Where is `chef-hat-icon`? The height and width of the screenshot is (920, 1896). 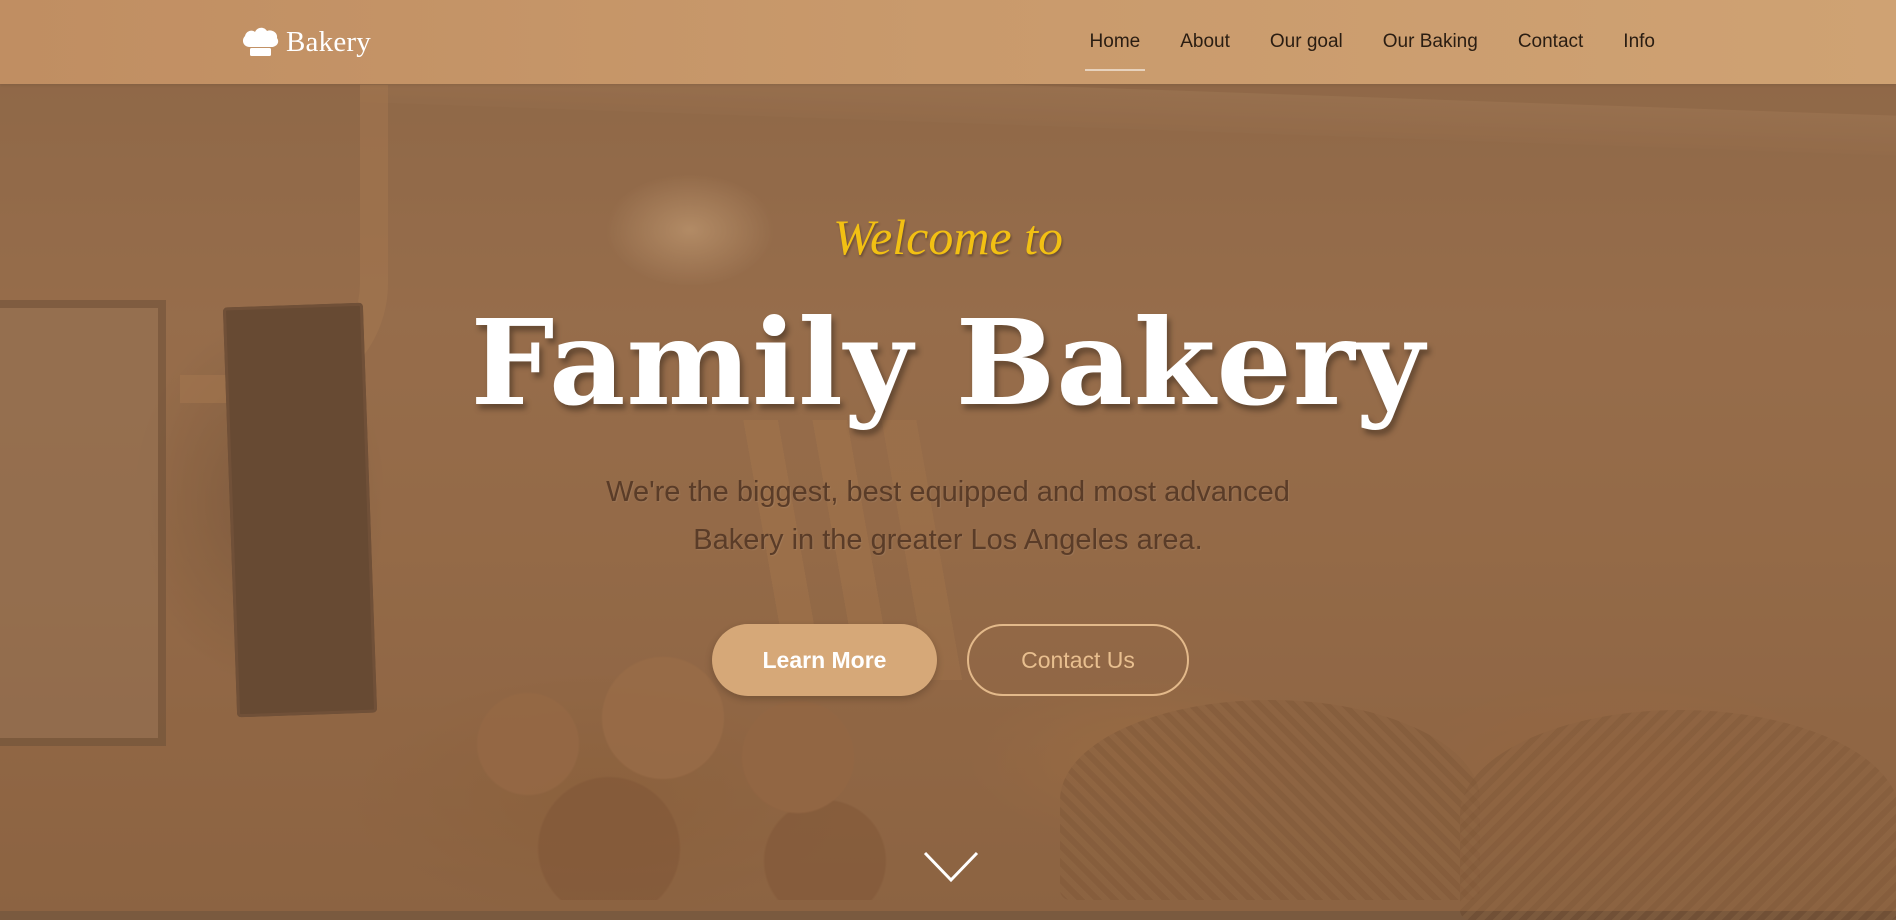 chef-hat-icon is located at coordinates (260, 41).